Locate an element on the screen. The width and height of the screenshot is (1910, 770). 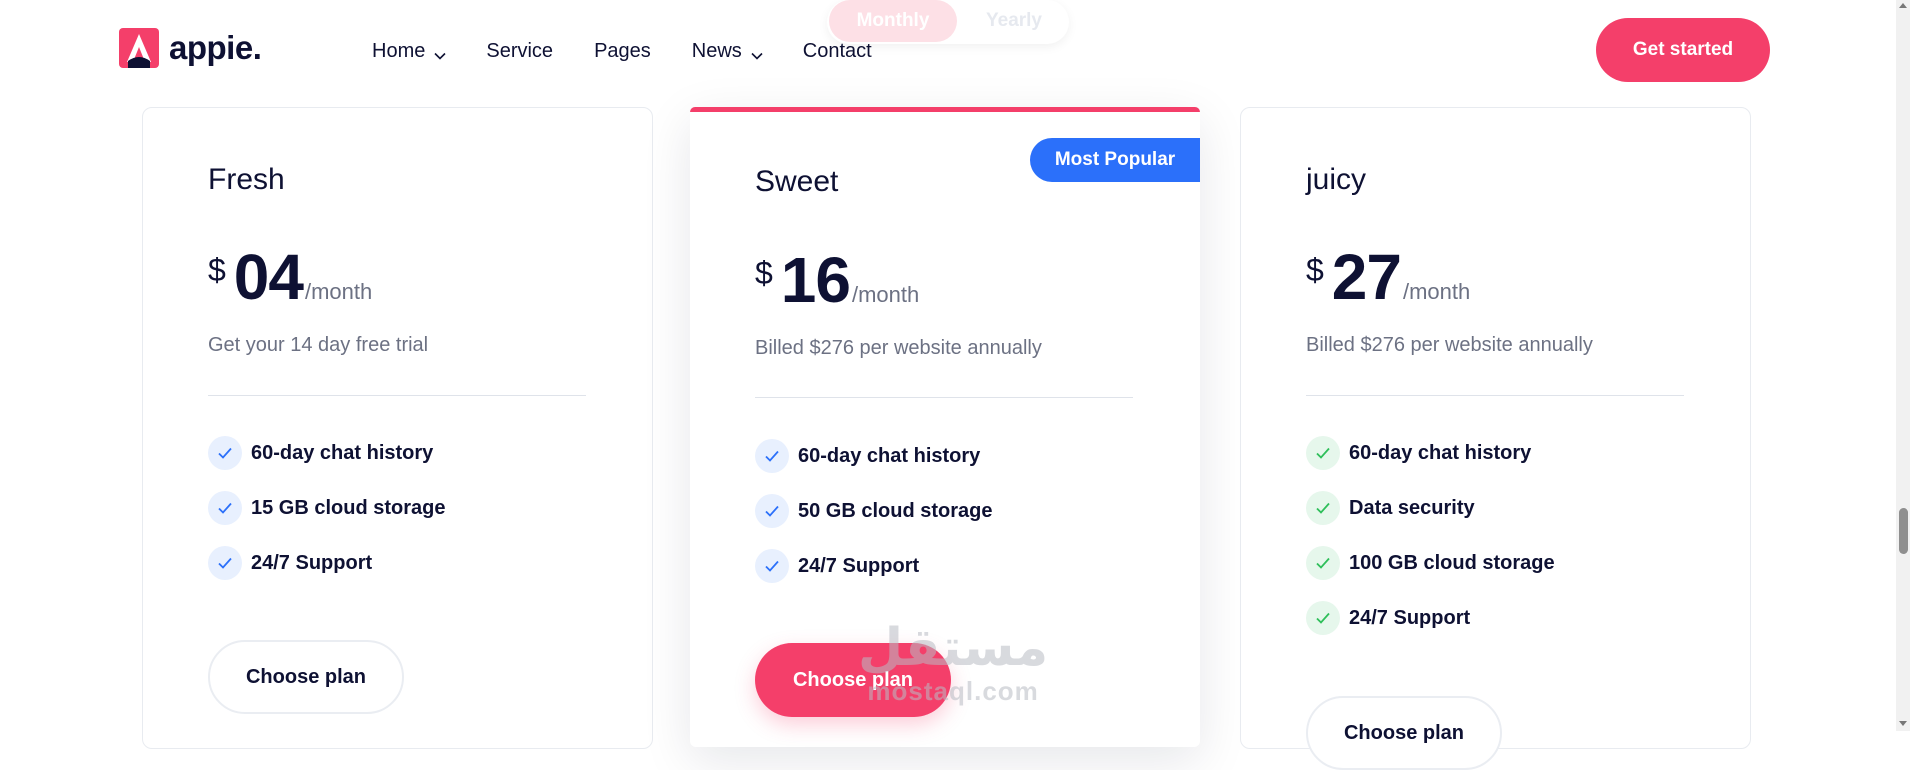
plan-name: Sweet is located at coordinates (797, 181).